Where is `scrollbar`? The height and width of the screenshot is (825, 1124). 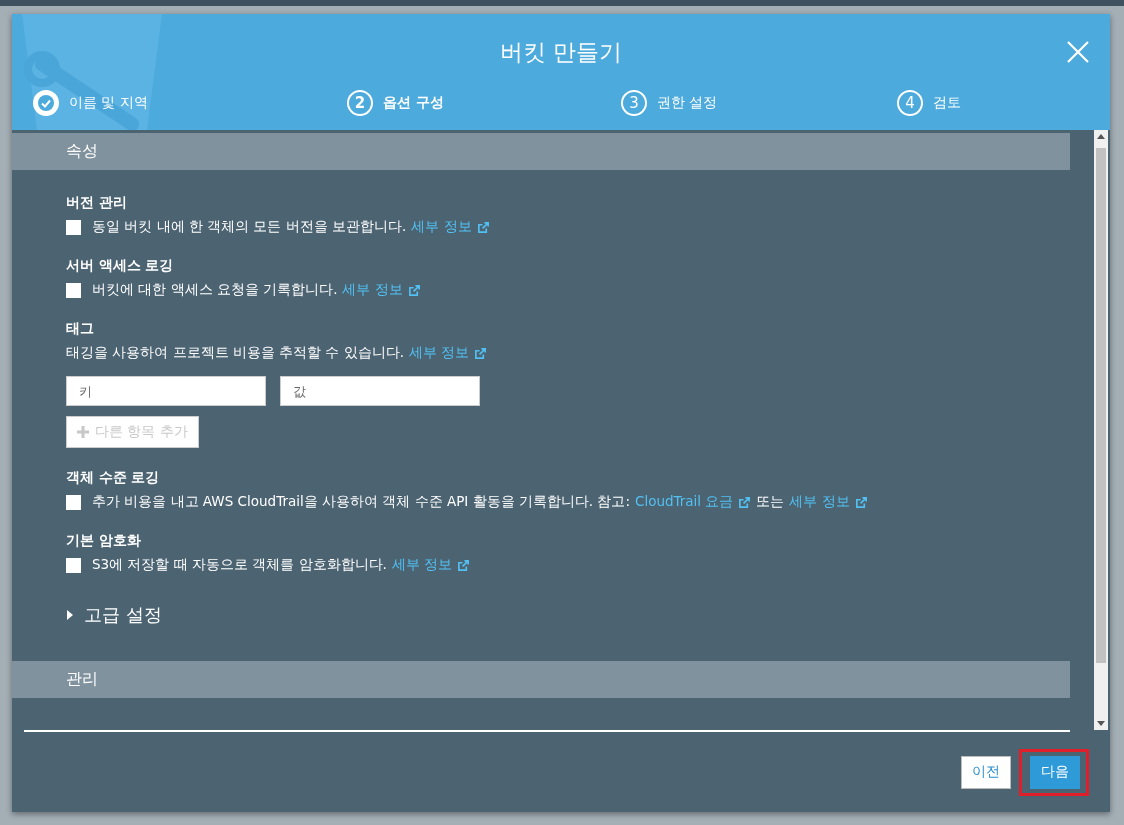
scrollbar is located at coordinates (1101, 430).